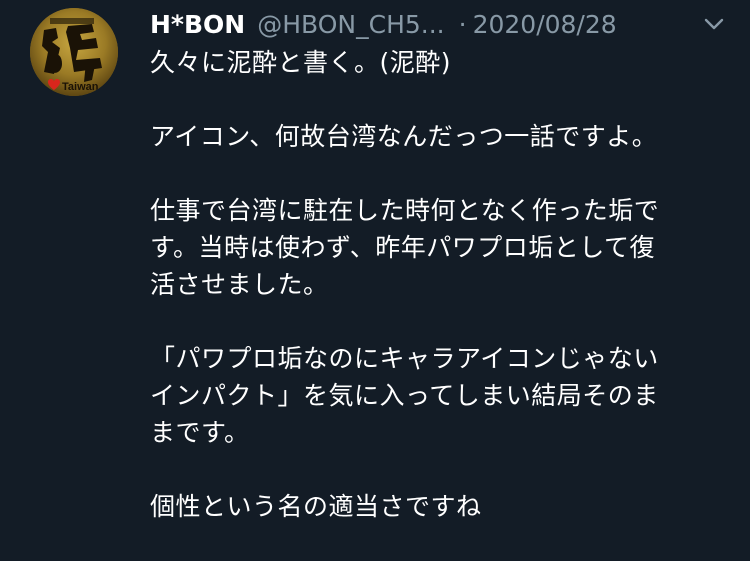 The image size is (750, 561). I want to click on more-options-button, so click(714, 24).